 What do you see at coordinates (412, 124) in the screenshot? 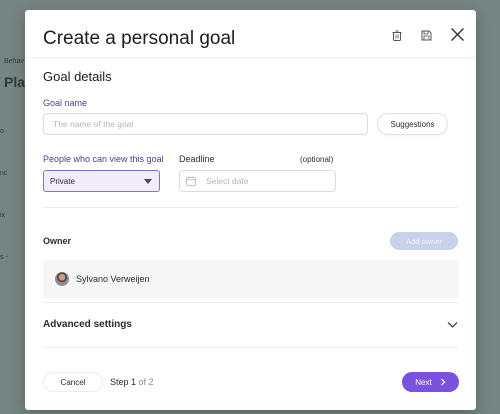
I see `suggestions-button: Suggestions` at bounding box center [412, 124].